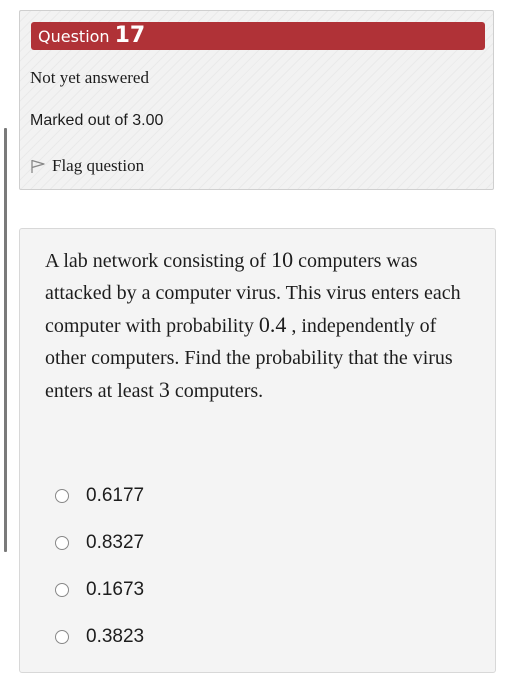  Describe the element at coordinates (115, 542) in the screenshot. I see `answer-label: 0.8327` at that location.